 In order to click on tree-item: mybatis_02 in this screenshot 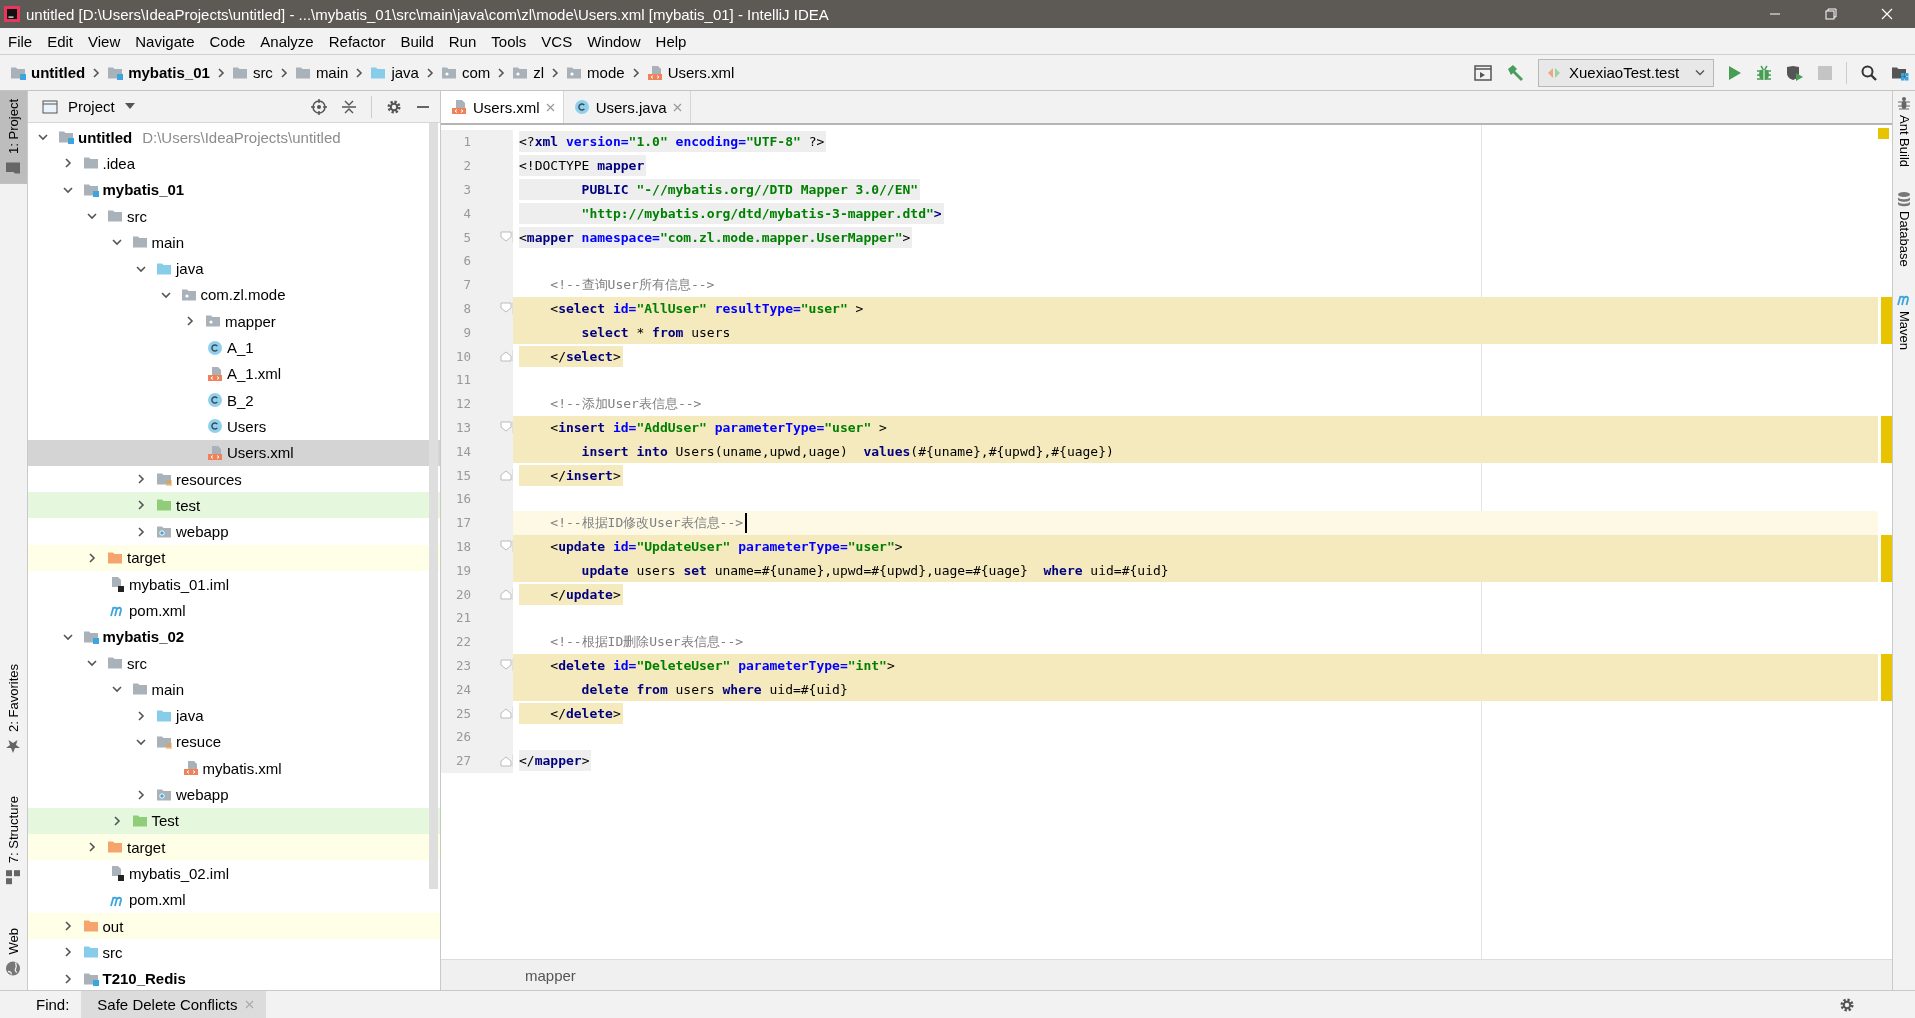, I will do `click(234, 636)`.